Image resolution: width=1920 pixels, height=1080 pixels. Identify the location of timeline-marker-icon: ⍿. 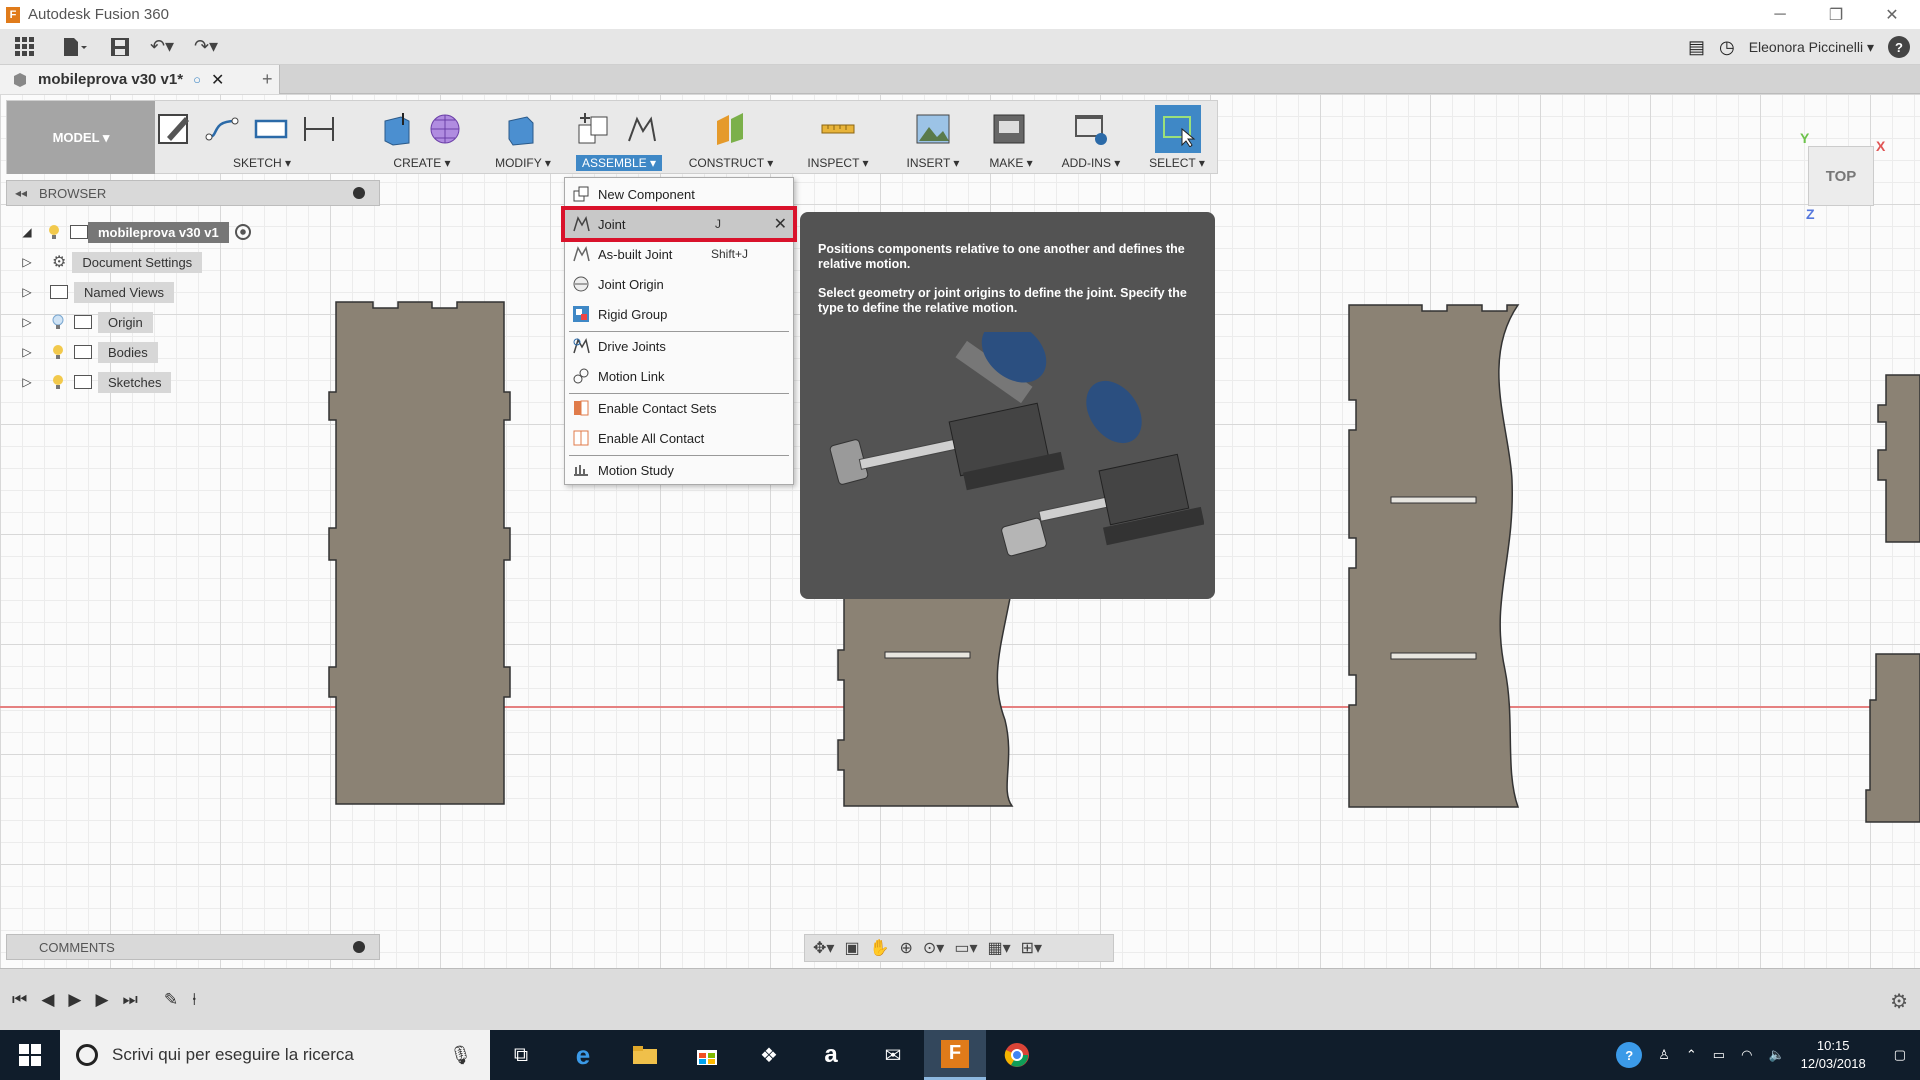
(194, 1000).